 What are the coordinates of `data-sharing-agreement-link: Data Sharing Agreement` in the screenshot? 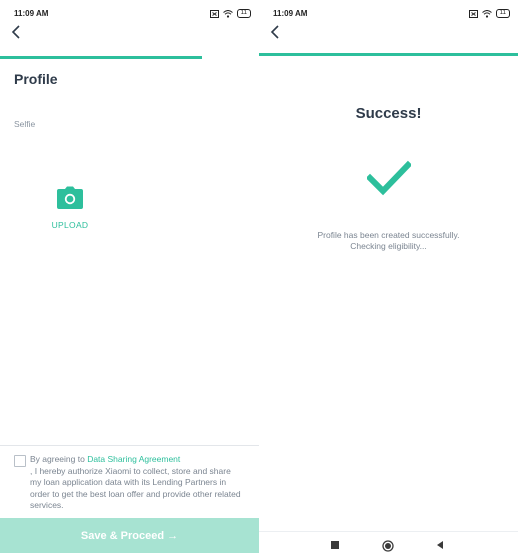 It's located at (133, 459).